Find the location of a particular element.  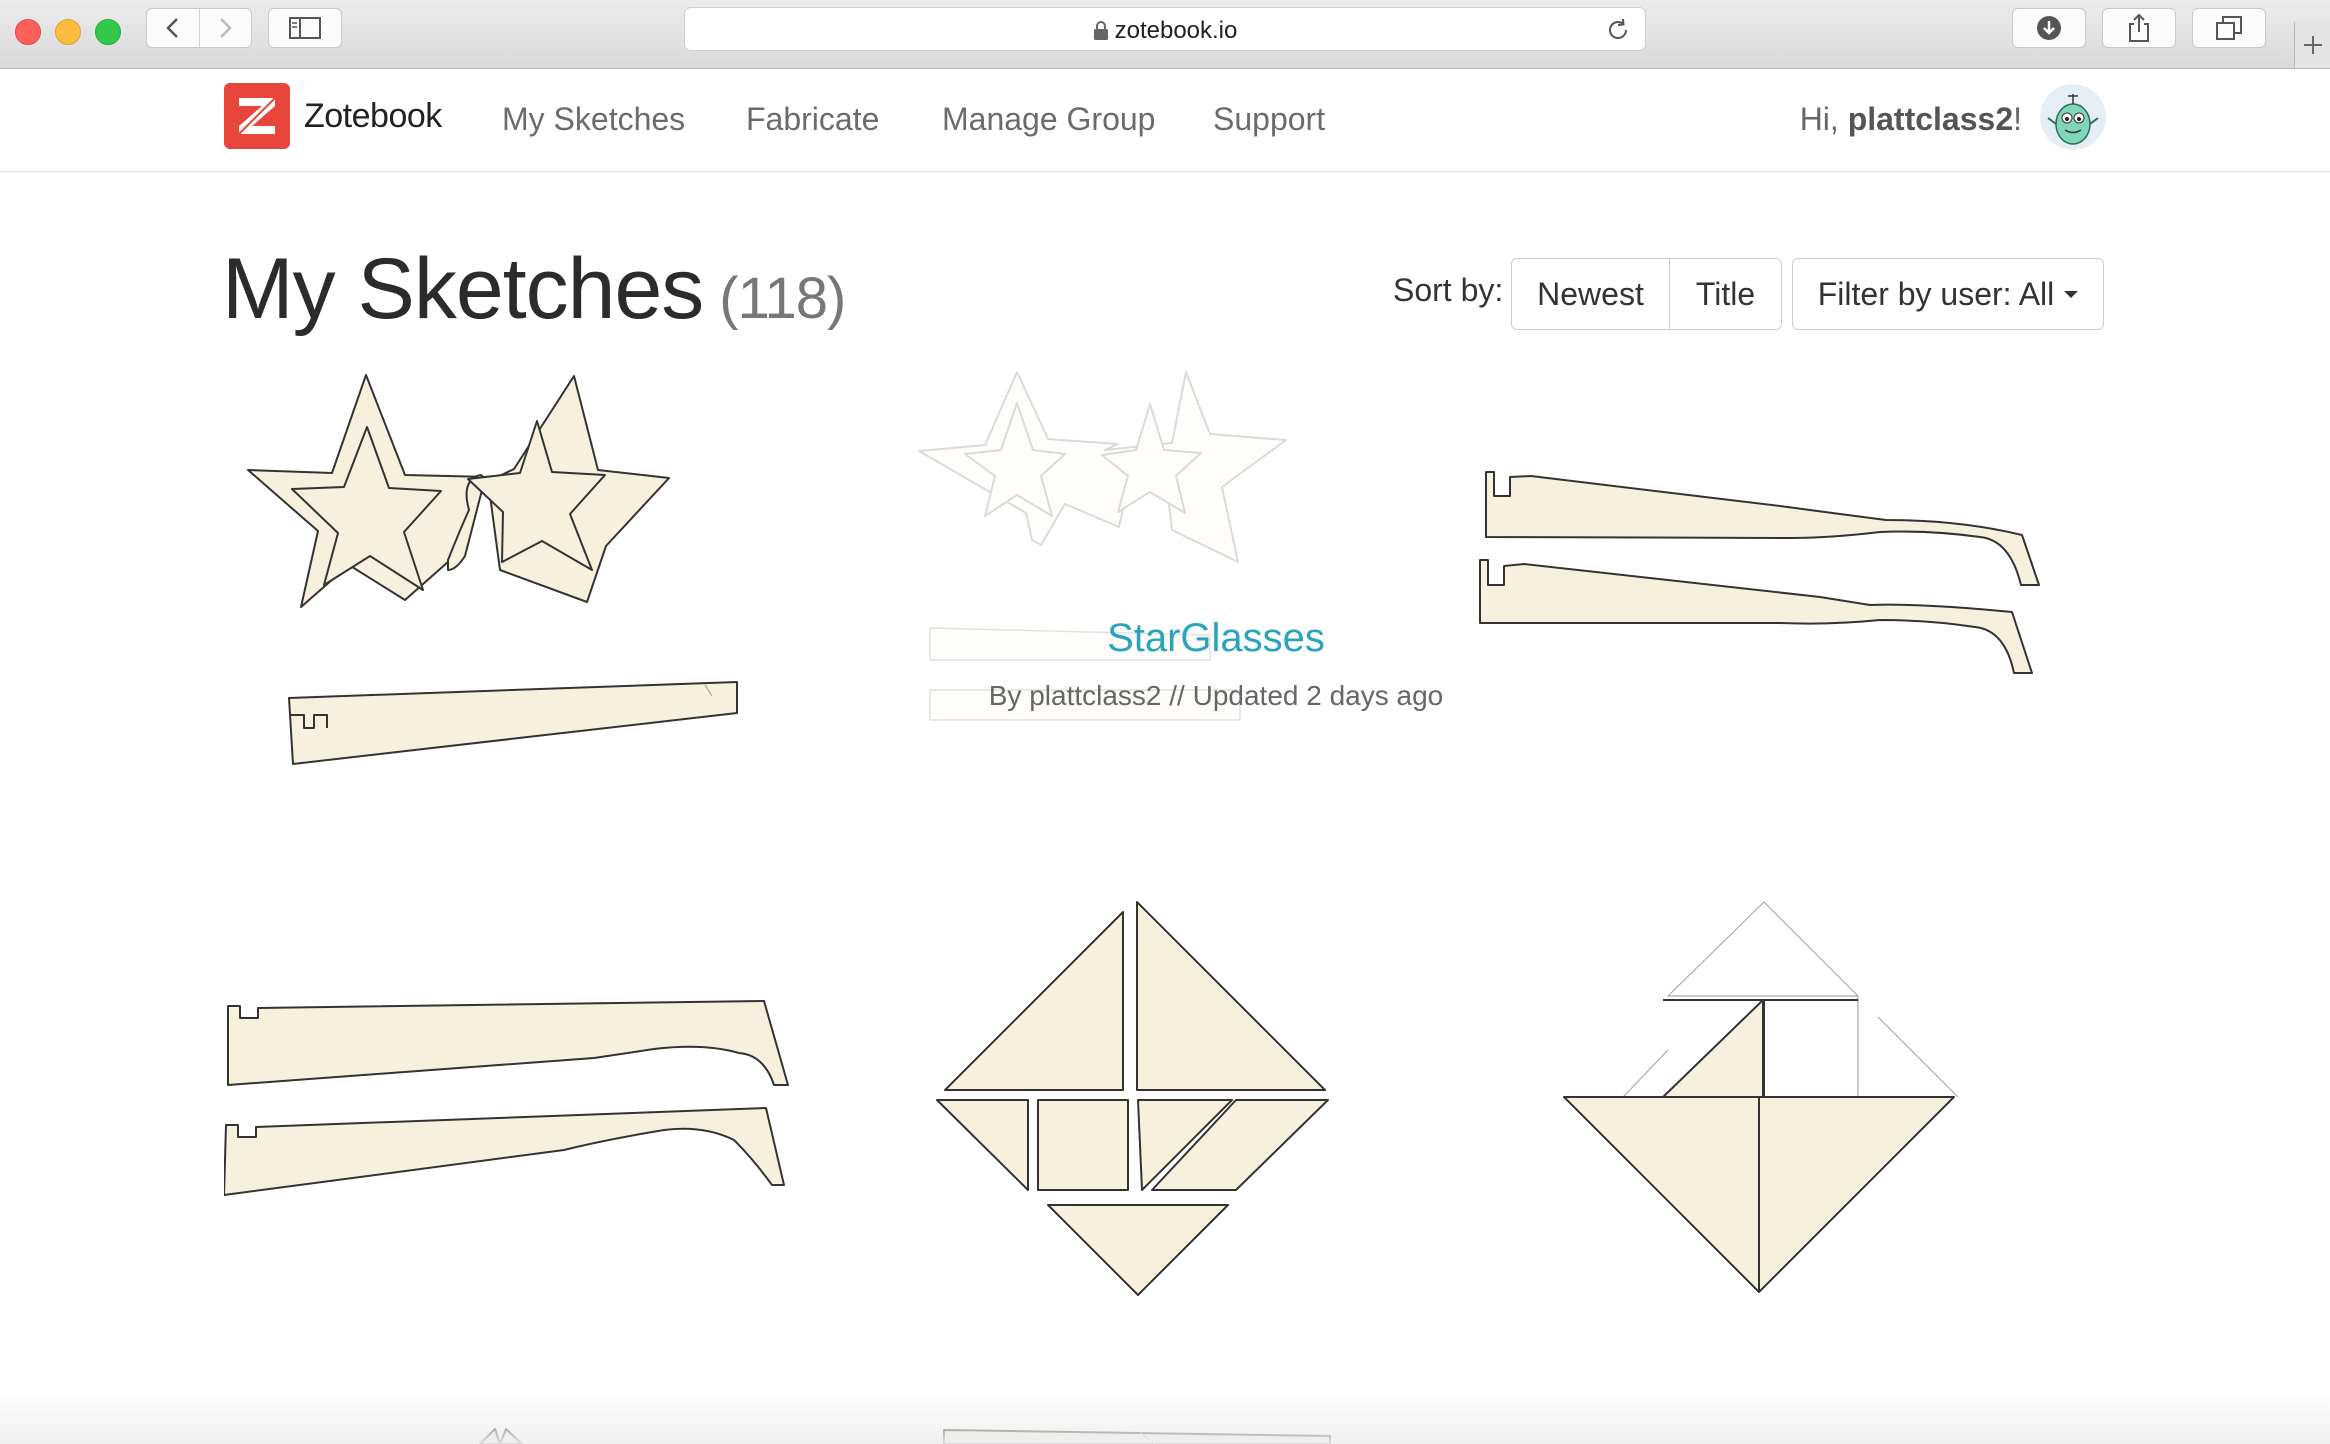

downloads-button is located at coordinates (2049, 28).